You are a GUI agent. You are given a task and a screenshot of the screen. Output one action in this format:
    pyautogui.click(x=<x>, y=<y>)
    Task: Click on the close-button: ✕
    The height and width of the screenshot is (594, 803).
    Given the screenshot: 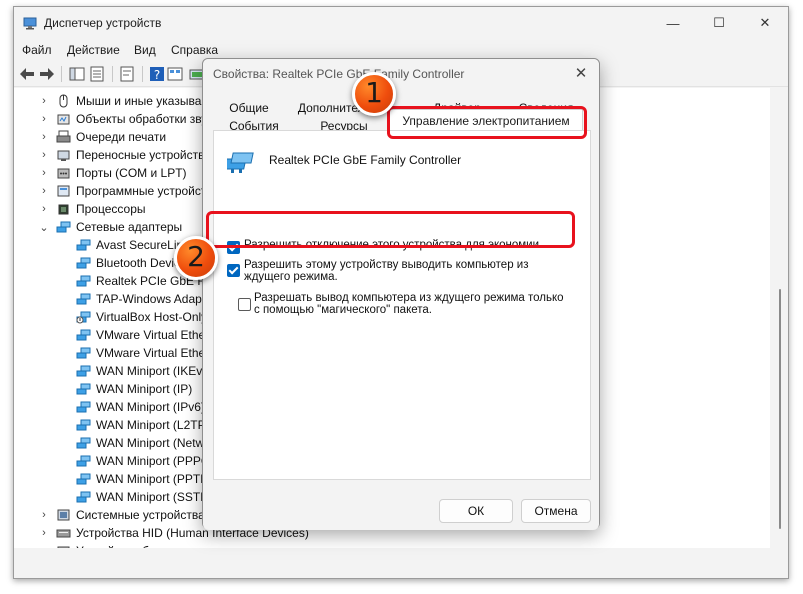 What is the action you would take?
    pyautogui.click(x=765, y=23)
    